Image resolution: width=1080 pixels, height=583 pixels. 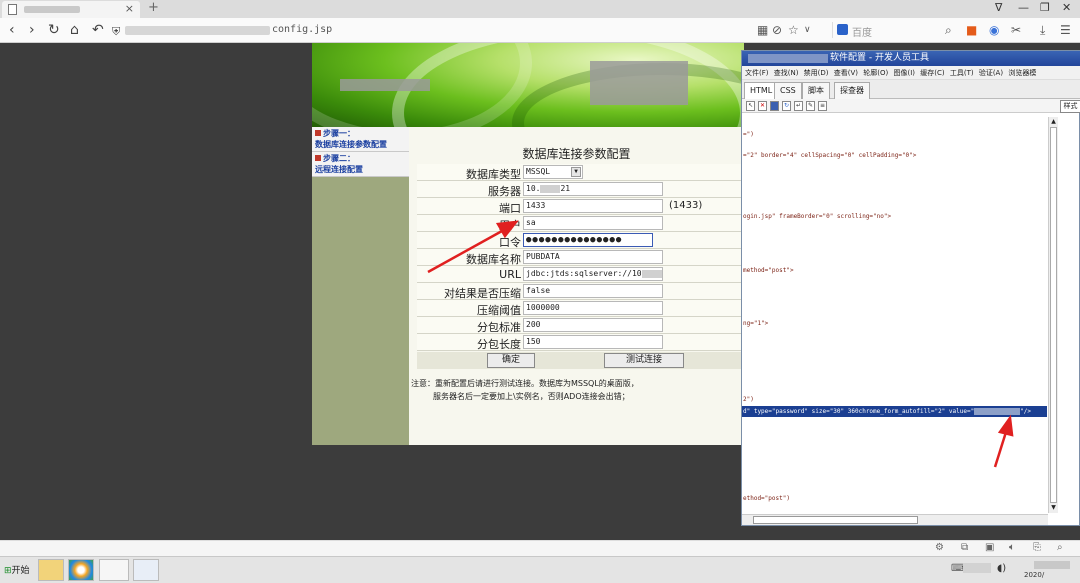 I want to click on tab-script: 脚本, so click(x=816, y=90).